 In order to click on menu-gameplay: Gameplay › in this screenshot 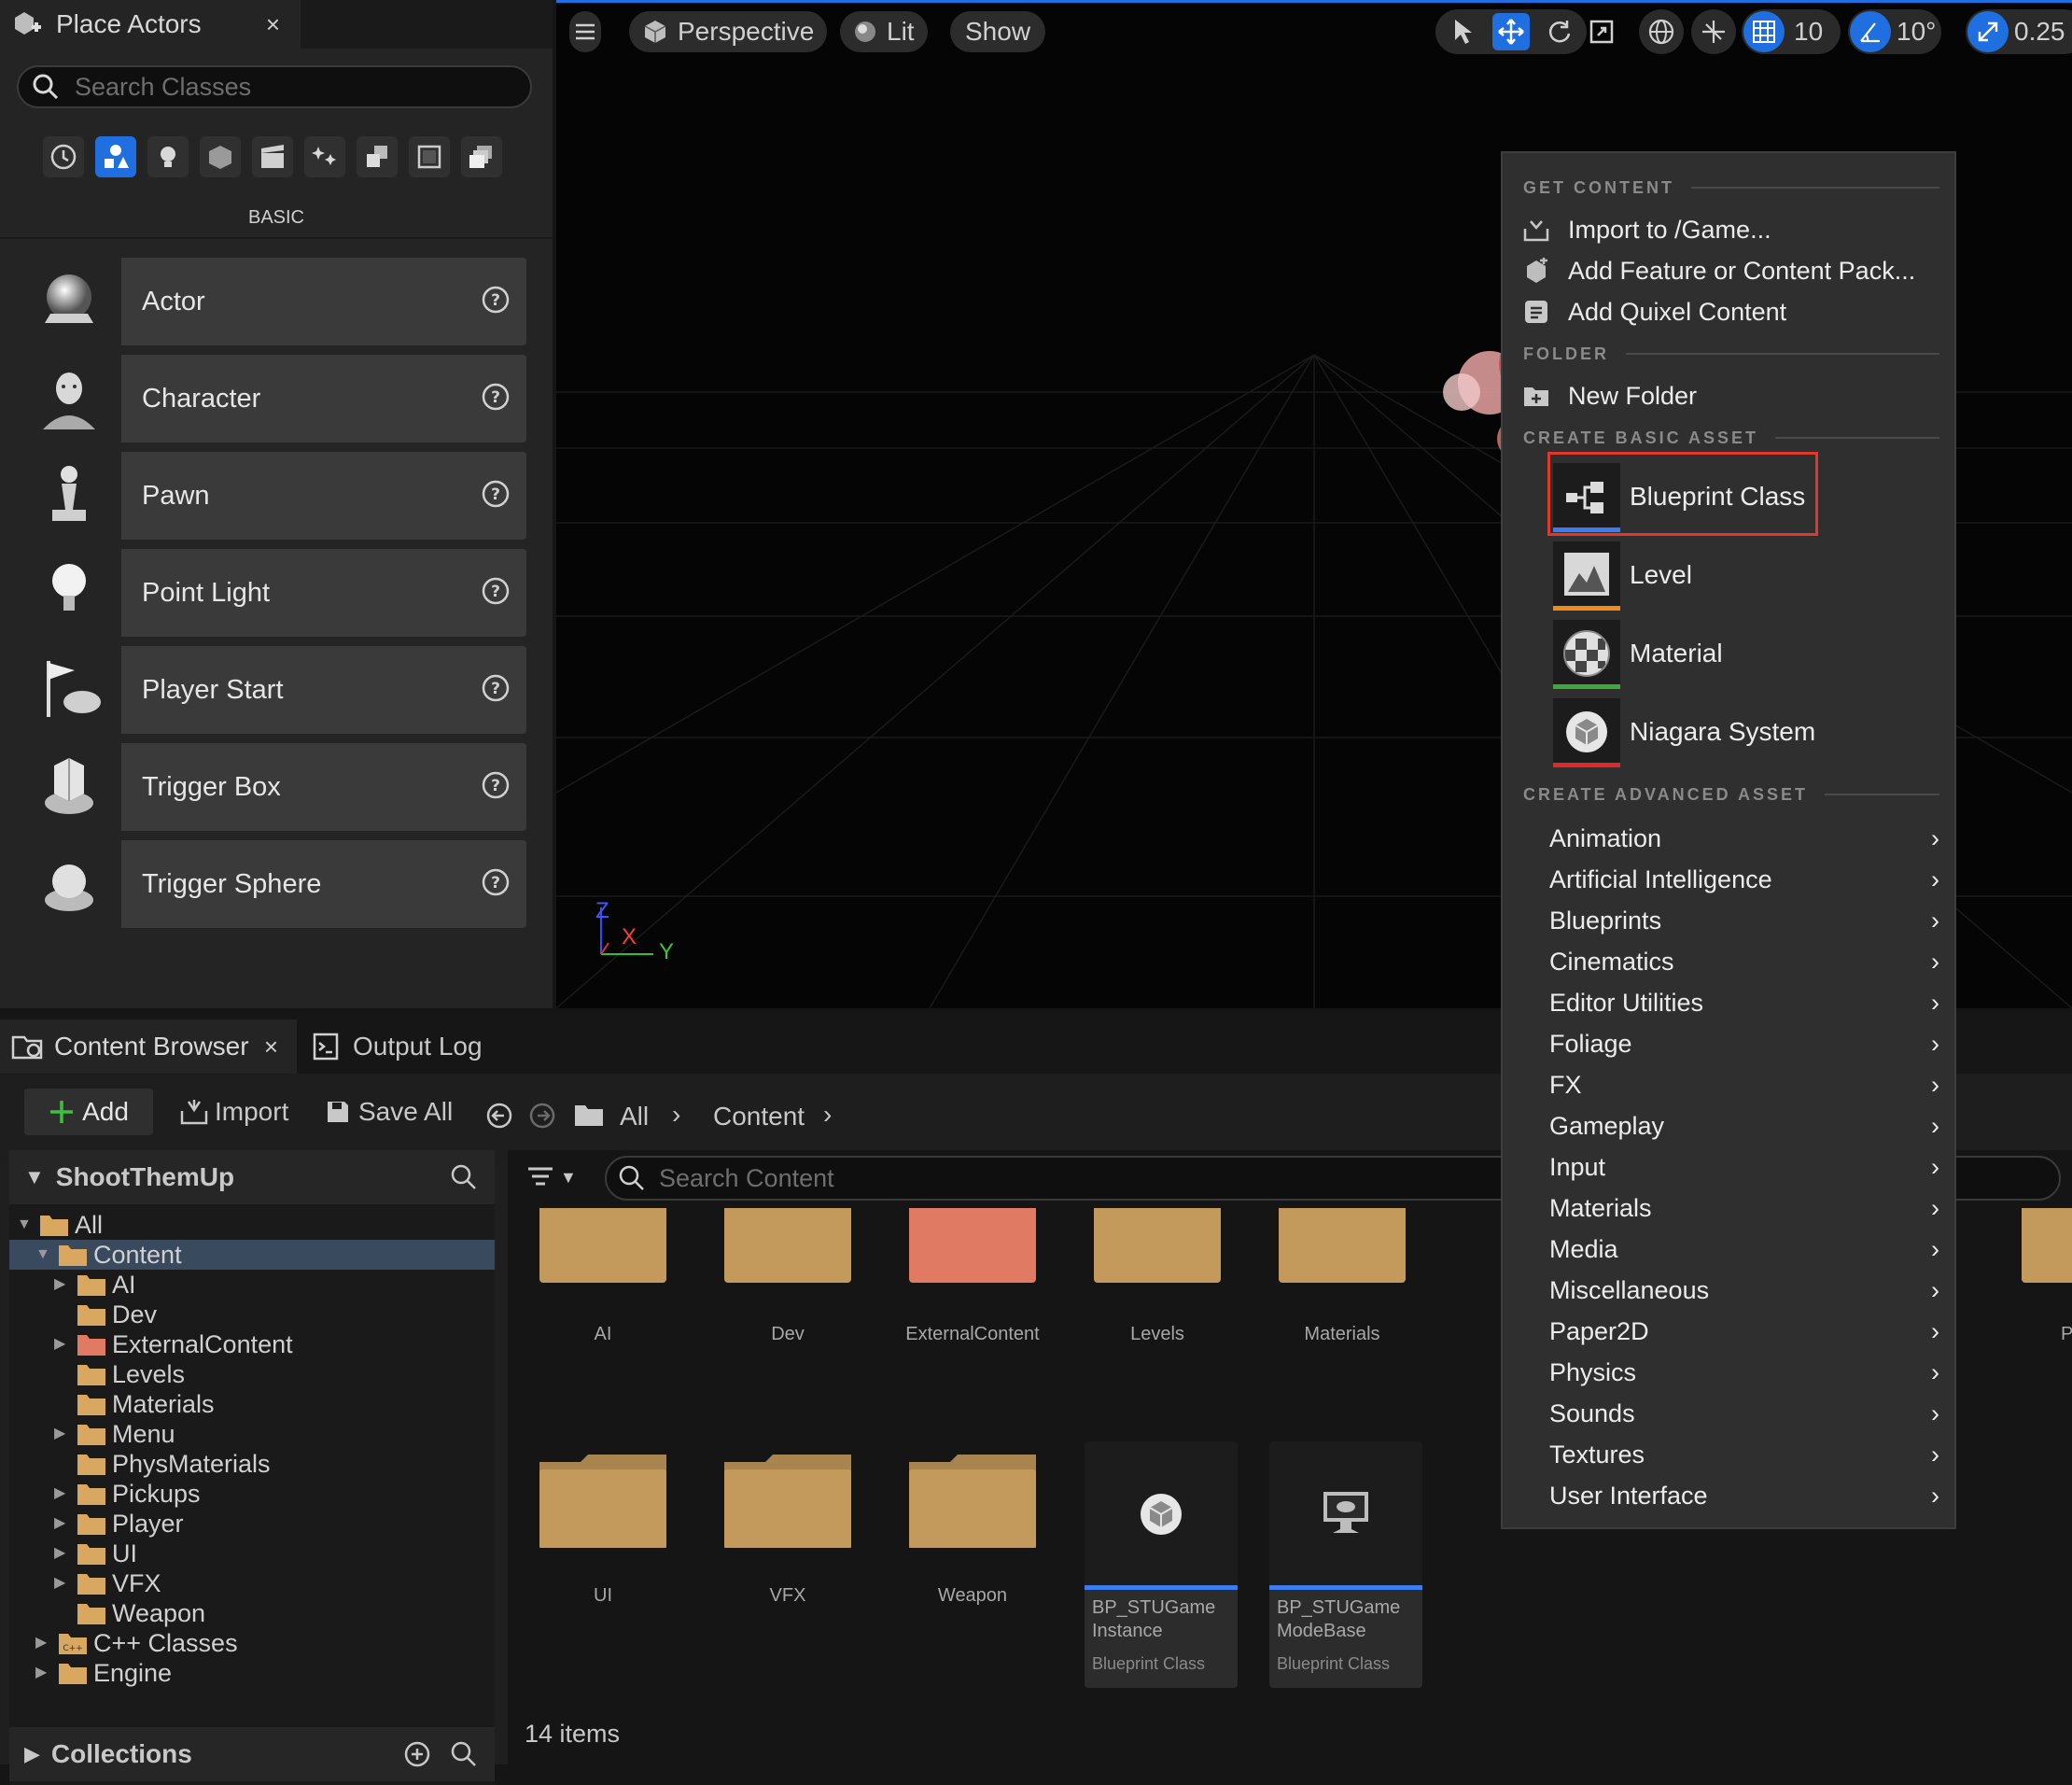, I will do `click(1744, 1125)`.